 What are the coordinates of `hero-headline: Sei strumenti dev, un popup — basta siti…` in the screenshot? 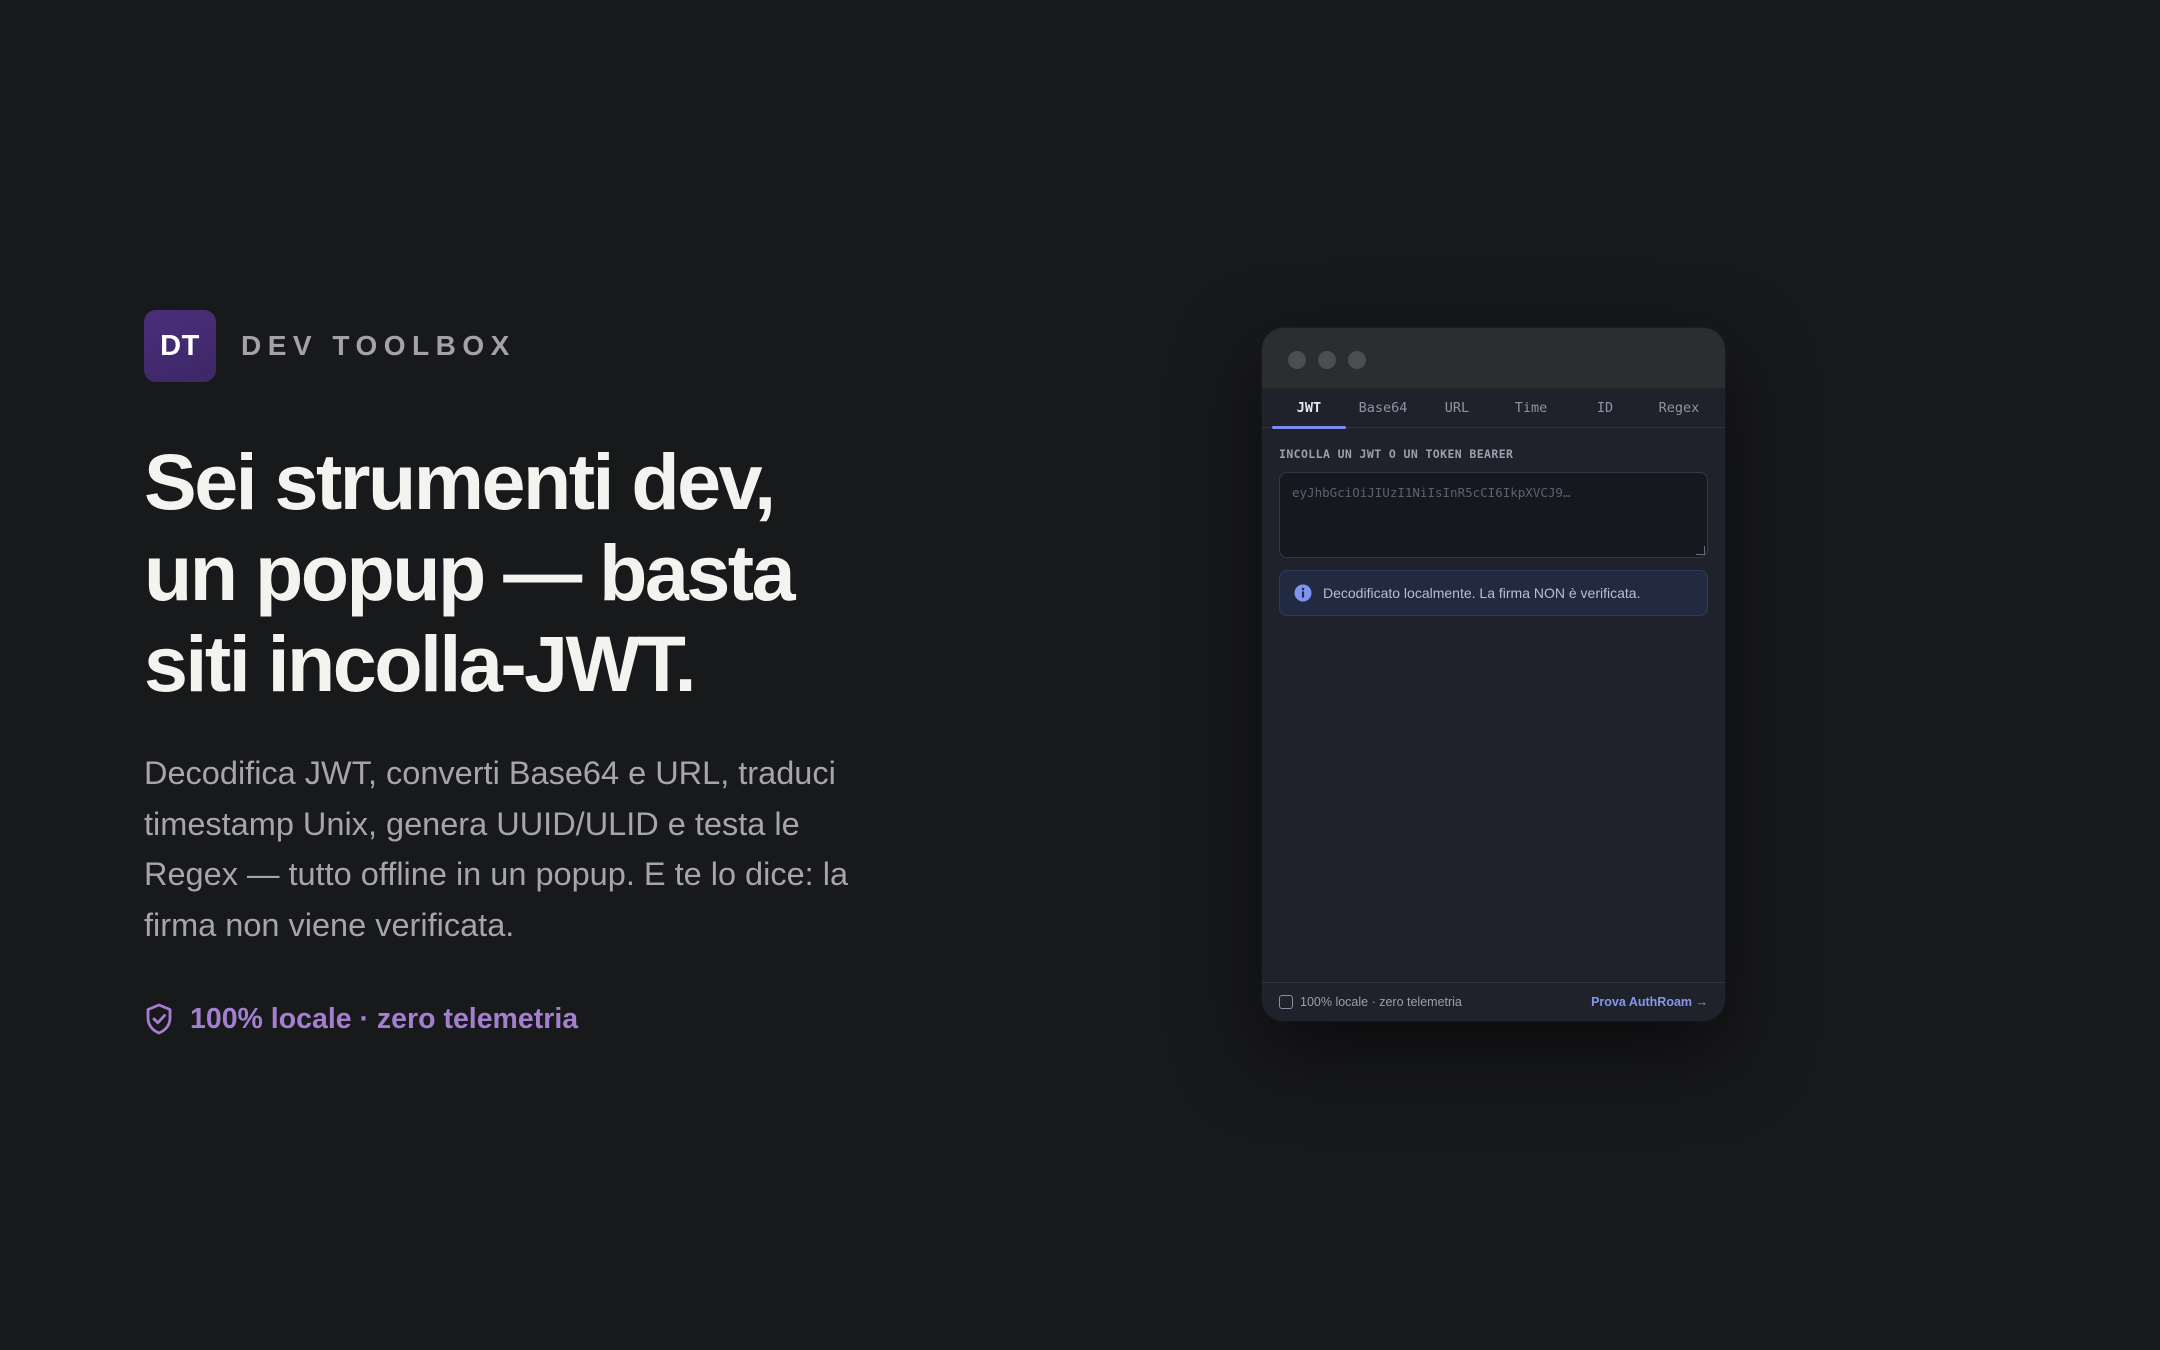 It's located at (524, 572).